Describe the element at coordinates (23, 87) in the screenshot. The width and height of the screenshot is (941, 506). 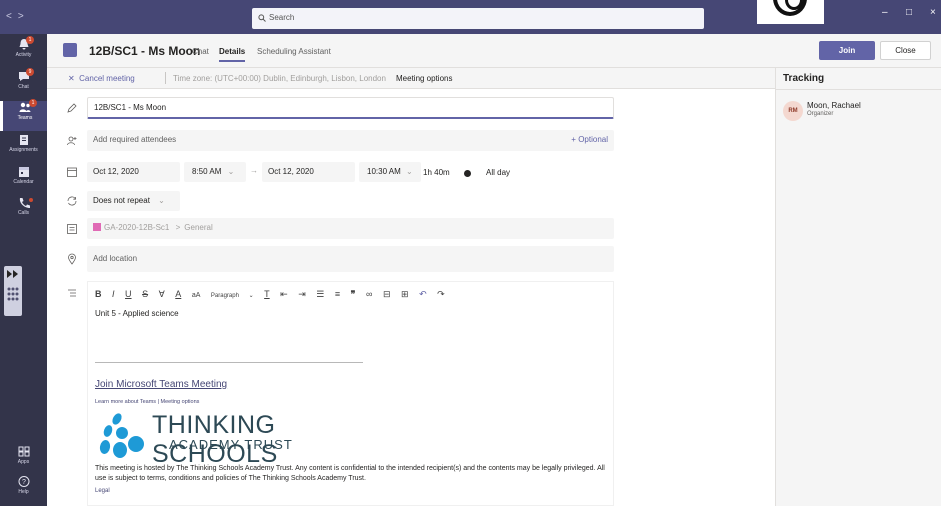
I see `rail-label-chat: Chat` at that location.